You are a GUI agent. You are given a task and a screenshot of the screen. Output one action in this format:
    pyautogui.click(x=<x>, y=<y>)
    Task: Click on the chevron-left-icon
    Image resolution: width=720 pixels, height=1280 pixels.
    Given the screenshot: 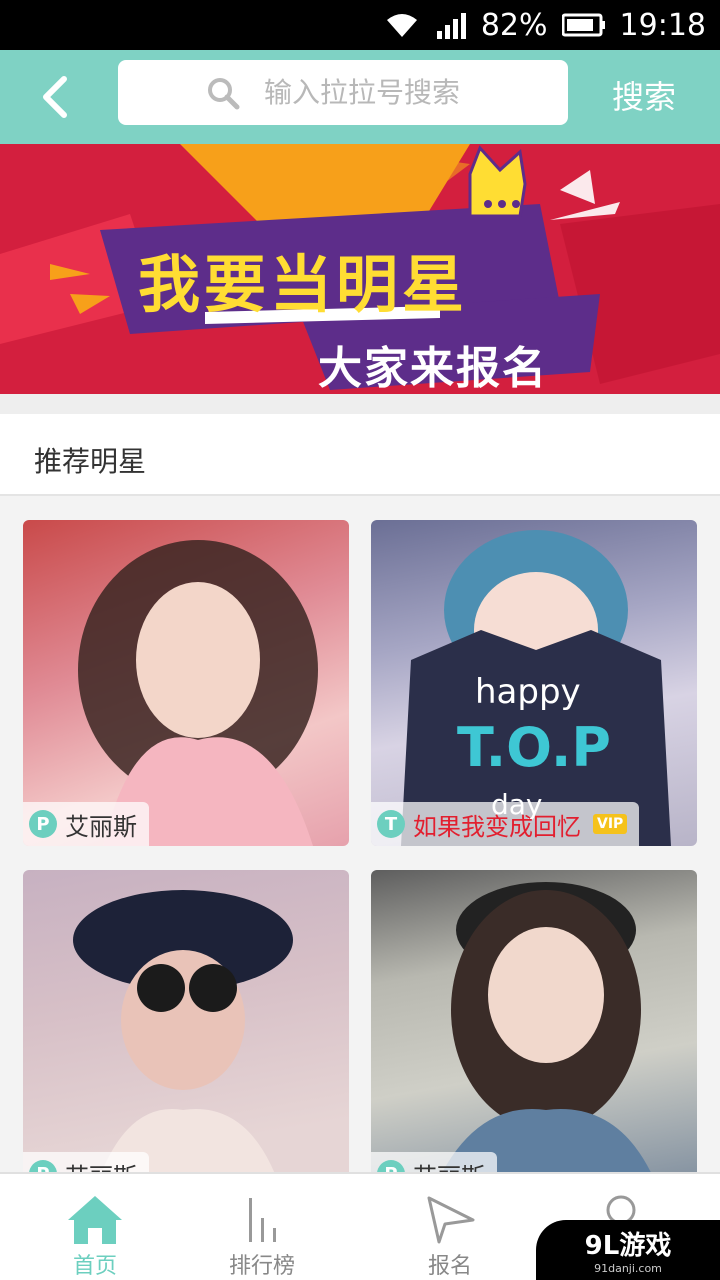 What is the action you would take?
    pyautogui.click(x=55, y=97)
    